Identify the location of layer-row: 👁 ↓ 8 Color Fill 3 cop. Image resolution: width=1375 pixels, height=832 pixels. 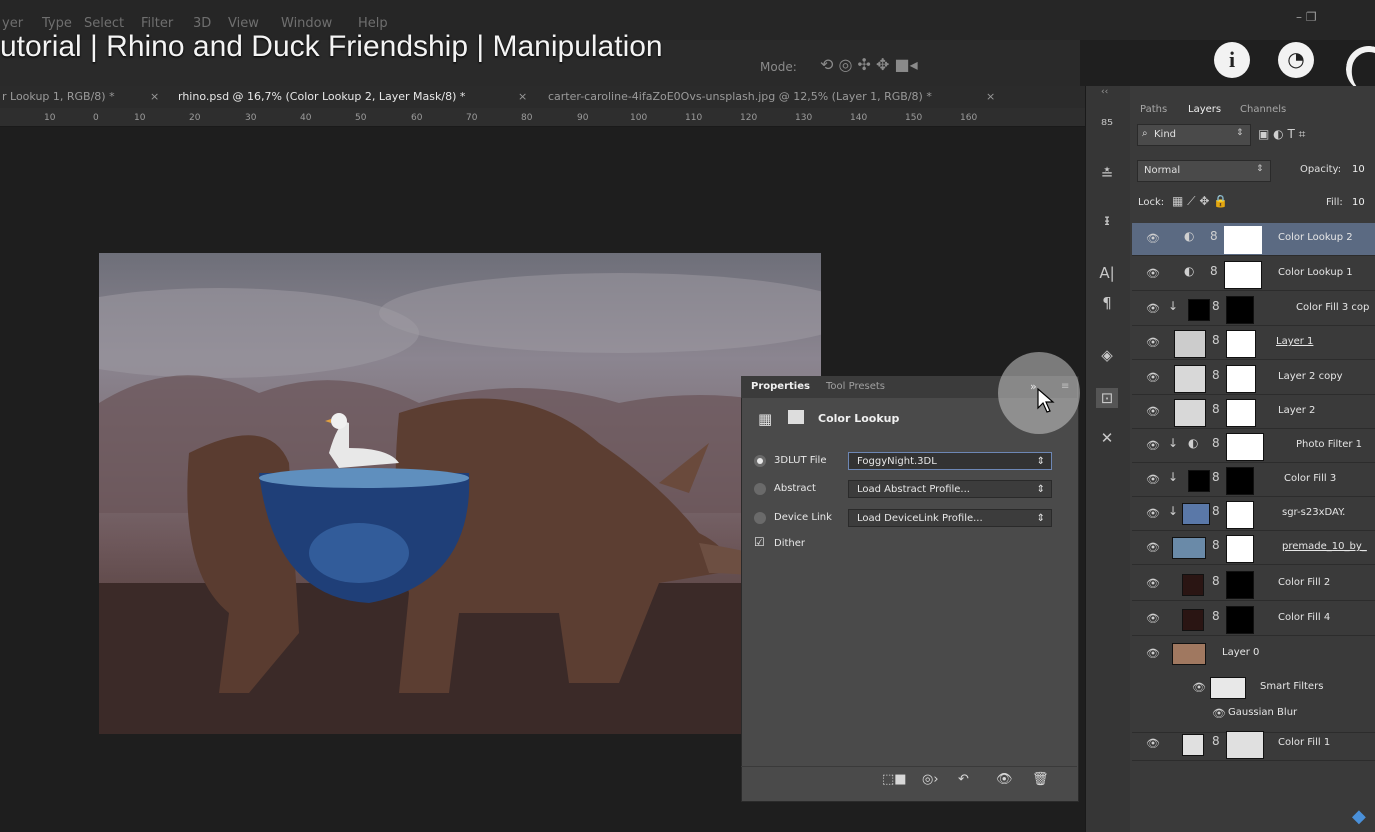
(1253, 309).